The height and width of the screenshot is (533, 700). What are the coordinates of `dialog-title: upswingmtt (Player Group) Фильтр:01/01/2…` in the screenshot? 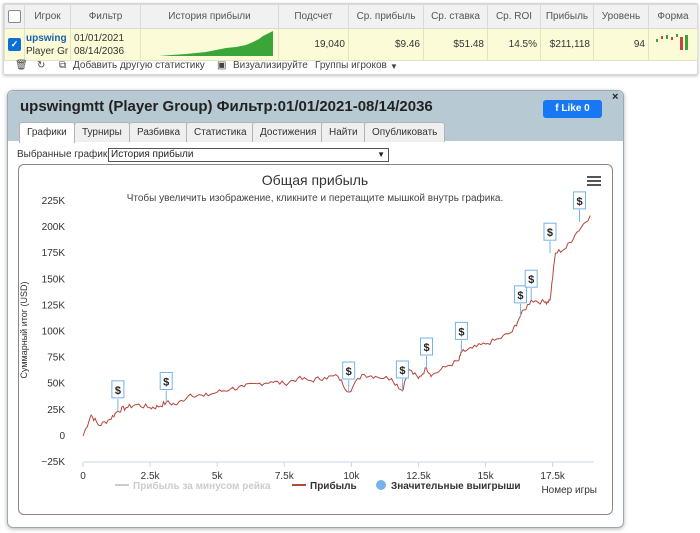 It's located at (226, 106).